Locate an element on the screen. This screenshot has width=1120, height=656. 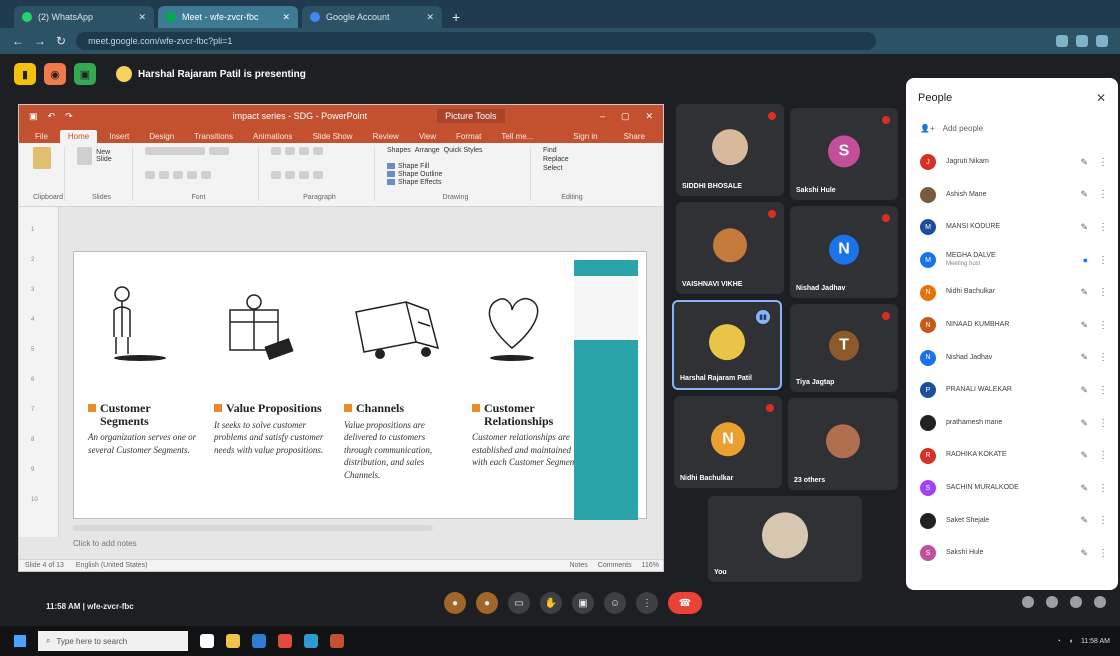
find-button: Find is located at coordinates (572, 150).